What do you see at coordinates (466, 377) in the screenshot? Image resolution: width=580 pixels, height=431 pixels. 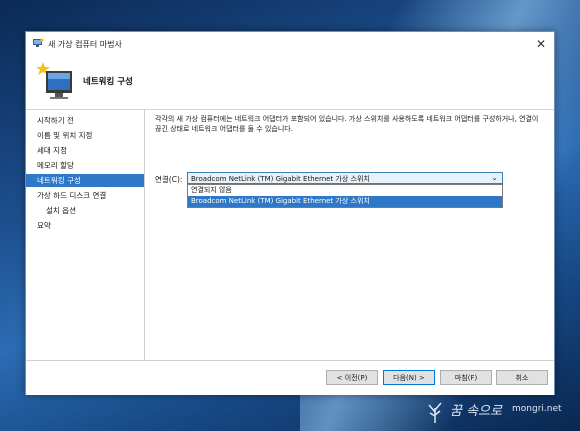 I see `finish-button: 마침(F)` at bounding box center [466, 377].